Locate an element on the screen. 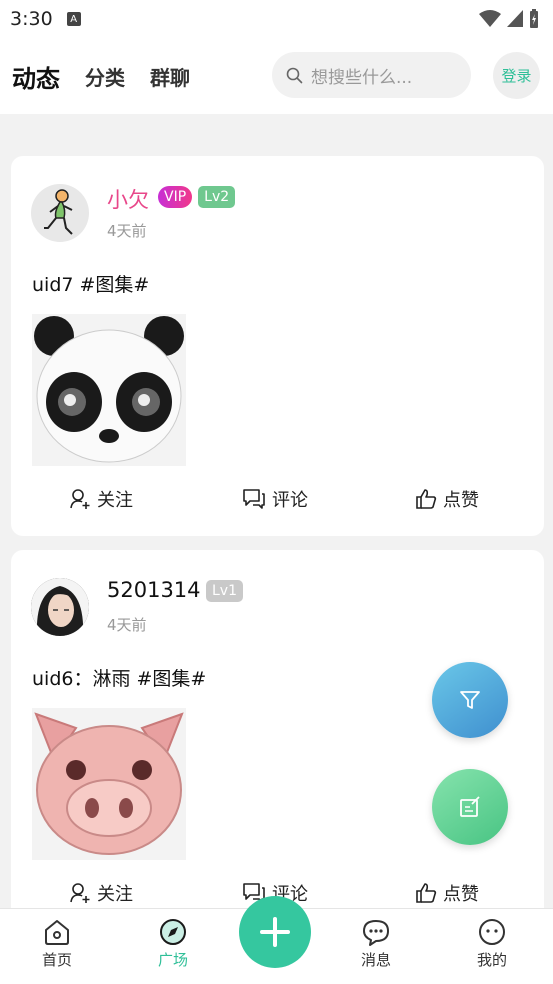  compass-icon is located at coordinates (173, 932).